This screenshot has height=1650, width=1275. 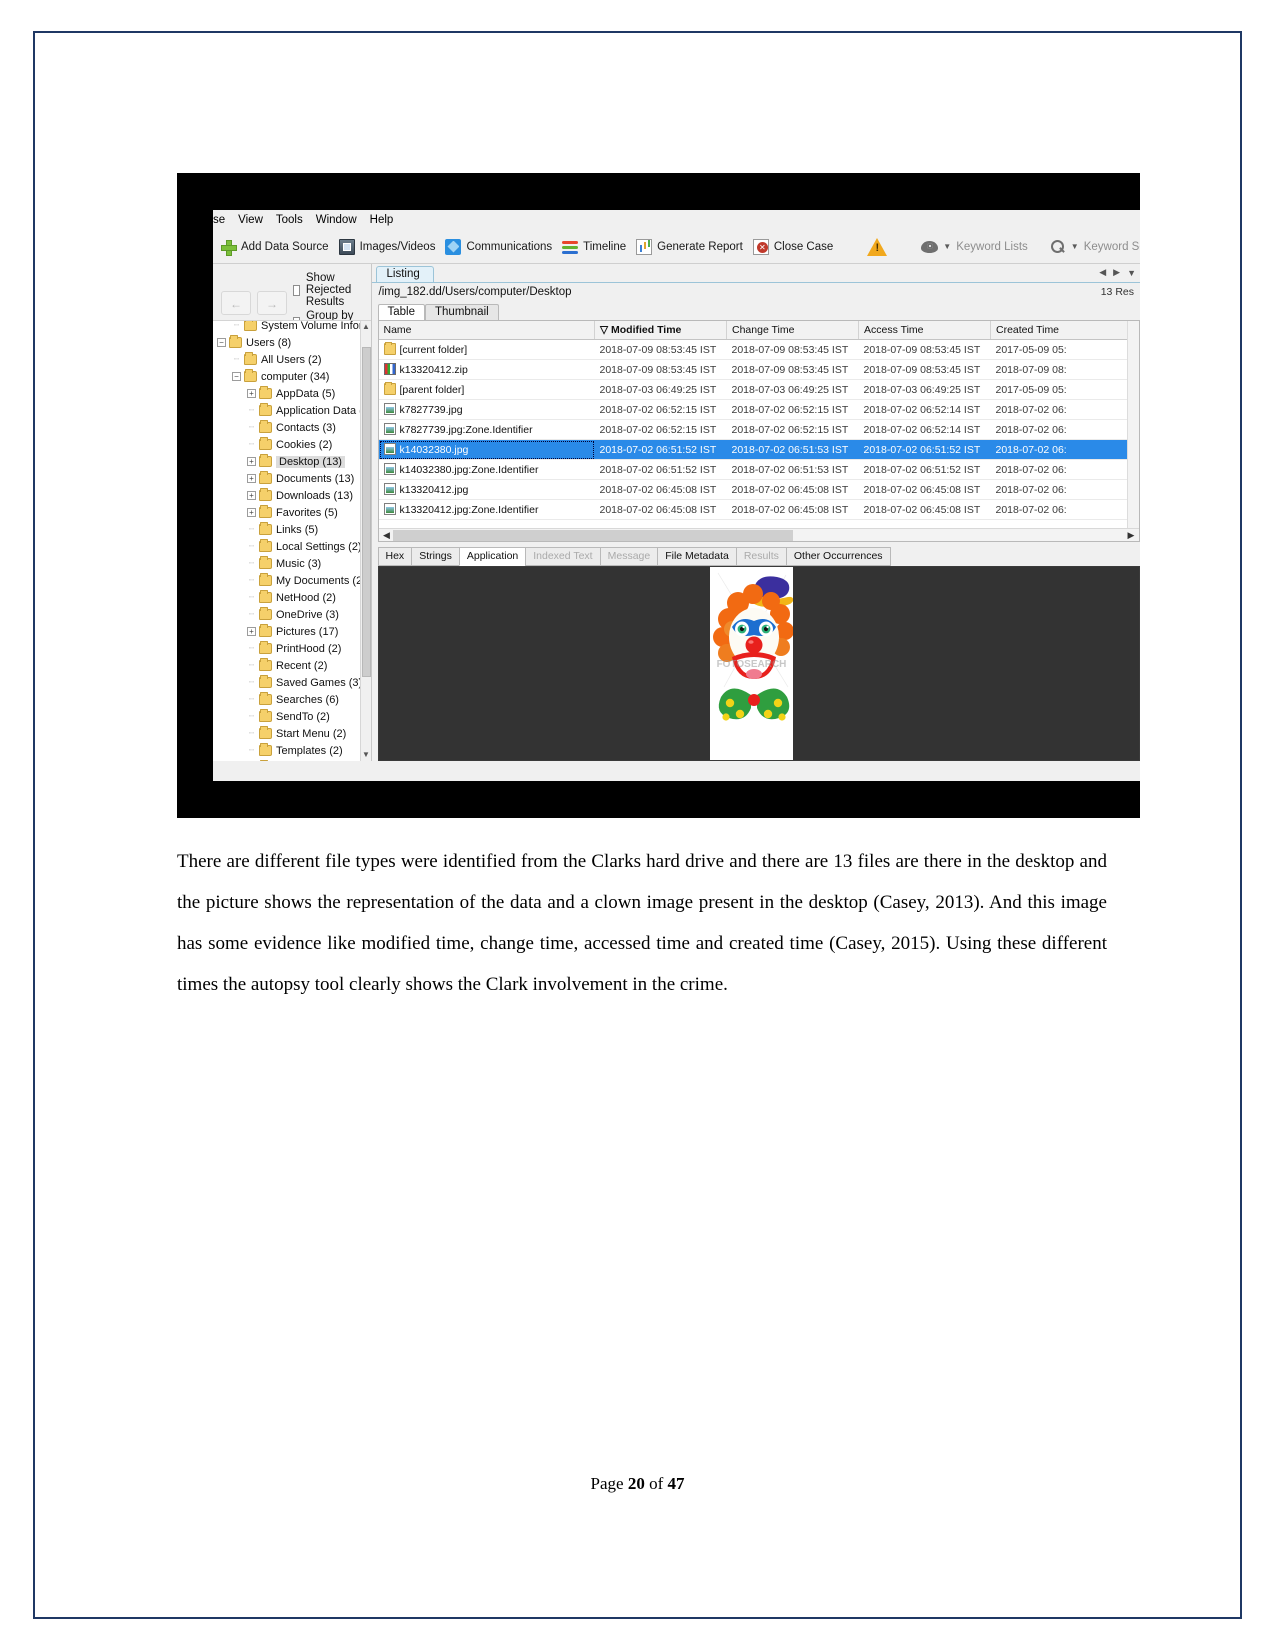 What do you see at coordinates (286, 342) in the screenshot?
I see `tree-item: − Users (8)` at bounding box center [286, 342].